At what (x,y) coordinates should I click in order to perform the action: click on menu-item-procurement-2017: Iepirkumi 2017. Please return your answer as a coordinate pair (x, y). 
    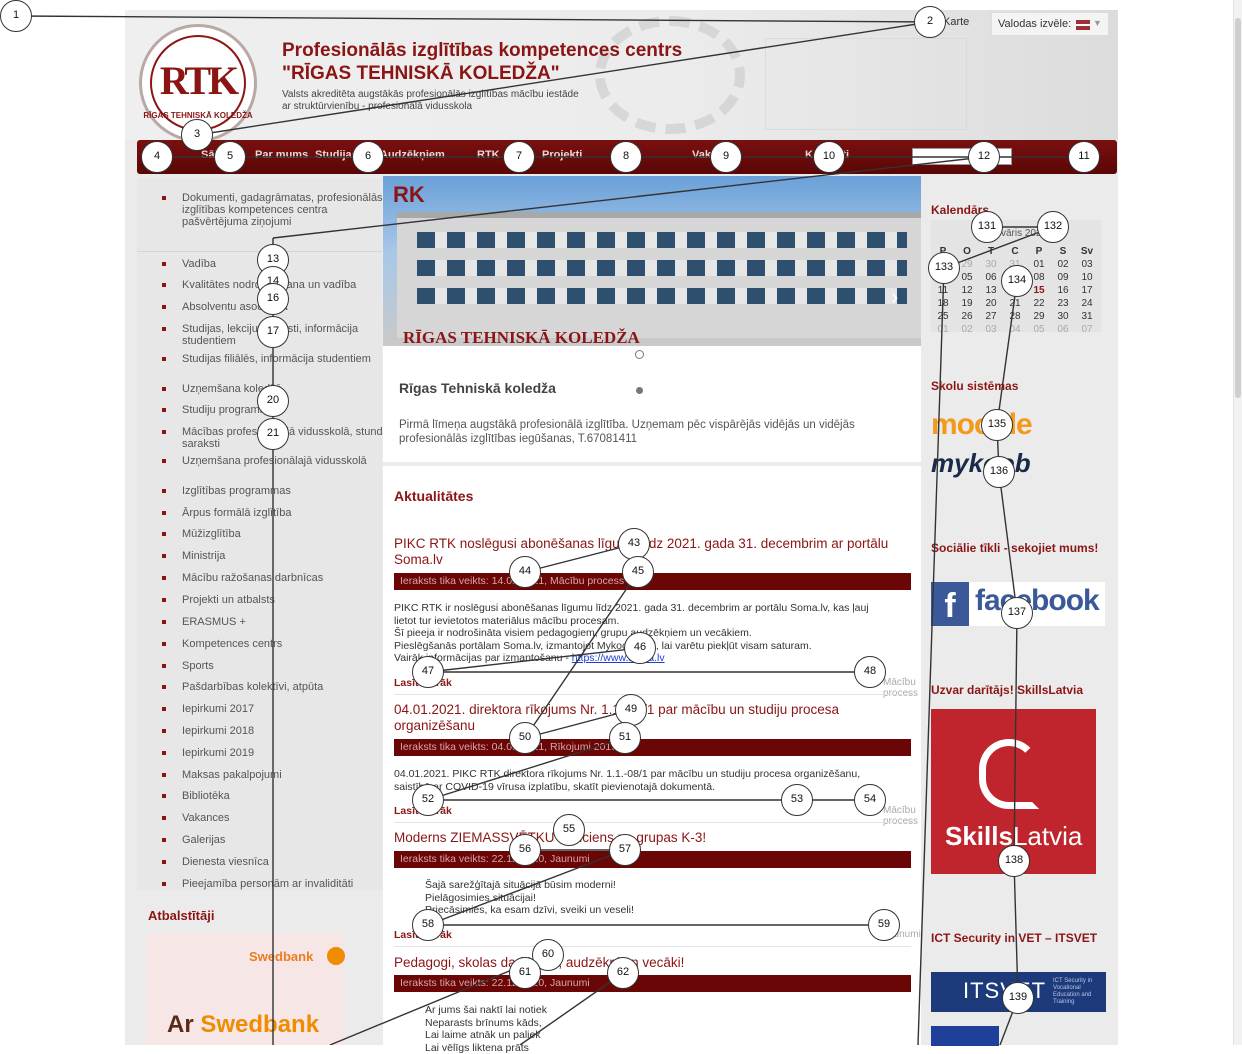
    Looking at the image, I should click on (287, 709).